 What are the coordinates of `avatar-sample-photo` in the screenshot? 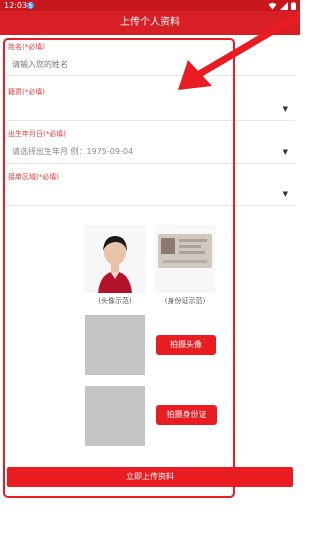 It's located at (115, 259).